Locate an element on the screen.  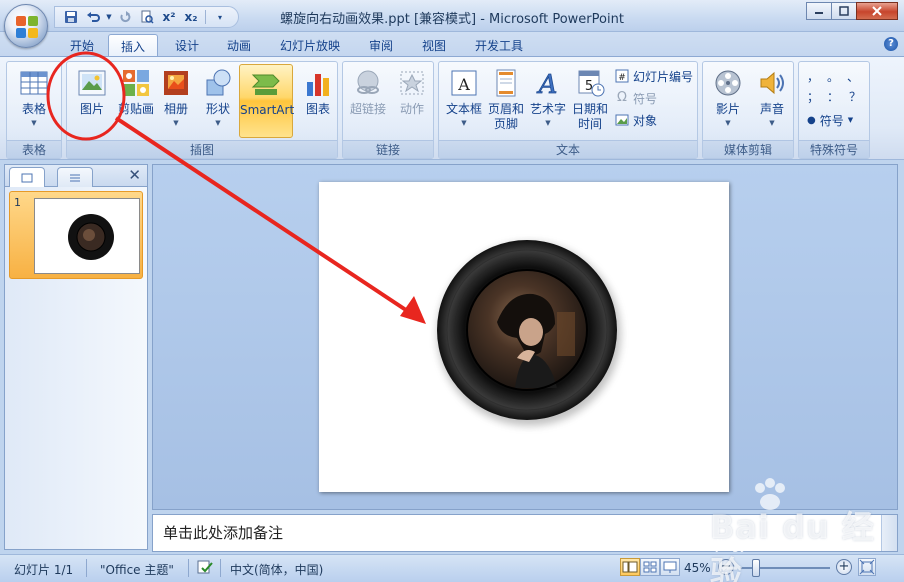
special-symbol-button: ● 符号 ▼ is located at coordinates (830, 120).